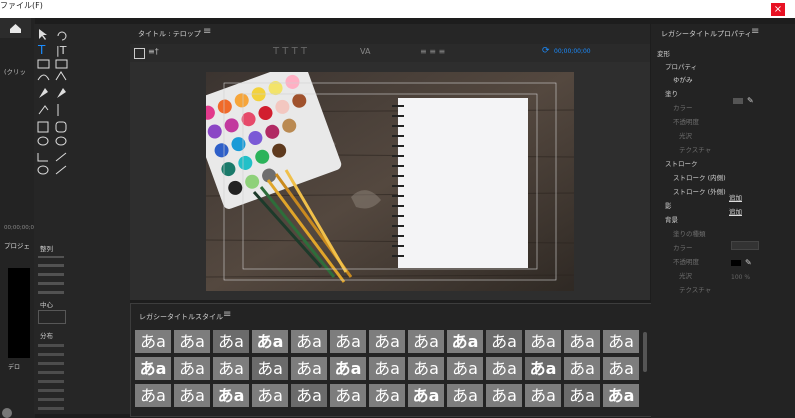 This screenshot has height=418, width=795. What do you see at coordinates (736, 263) in the screenshot?
I see `background-color-swatch` at bounding box center [736, 263].